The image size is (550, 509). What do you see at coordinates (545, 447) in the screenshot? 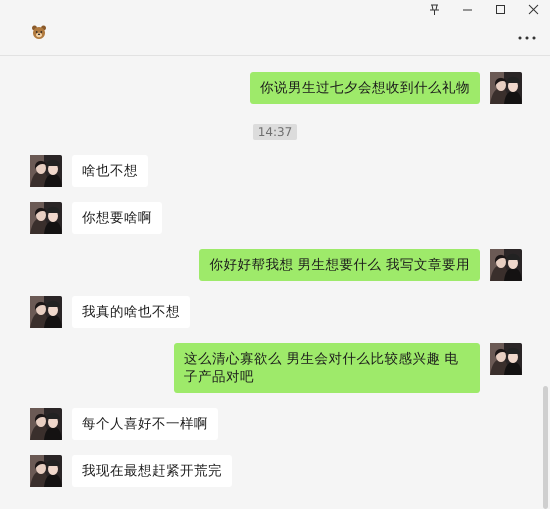
I see `scrollbar-thumb` at bounding box center [545, 447].